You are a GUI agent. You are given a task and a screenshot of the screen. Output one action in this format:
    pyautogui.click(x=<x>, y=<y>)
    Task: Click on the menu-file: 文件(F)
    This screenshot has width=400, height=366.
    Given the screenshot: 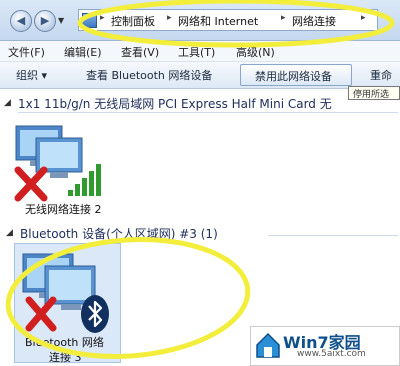 What is the action you would take?
    pyautogui.click(x=26, y=52)
    